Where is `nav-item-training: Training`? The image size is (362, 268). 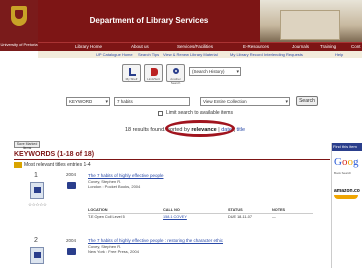 nav-item-training: Training is located at coordinates (328, 46).